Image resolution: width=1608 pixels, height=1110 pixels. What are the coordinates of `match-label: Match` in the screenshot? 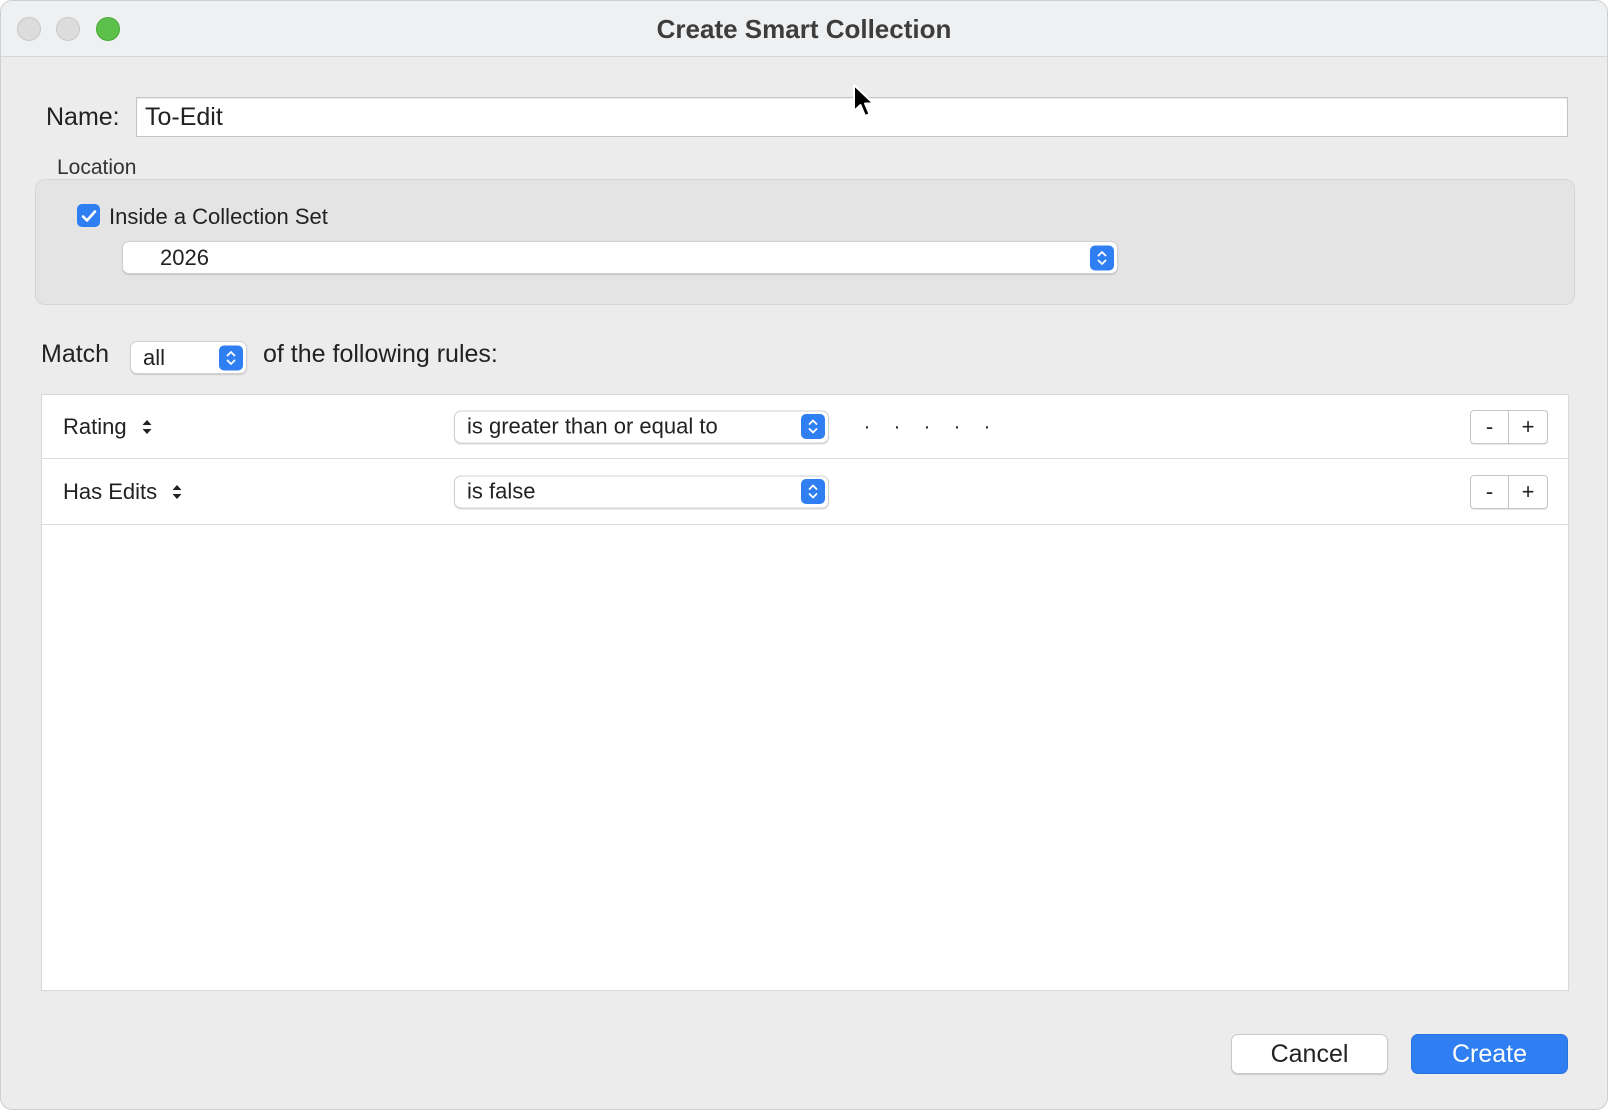 It's located at (75, 354).